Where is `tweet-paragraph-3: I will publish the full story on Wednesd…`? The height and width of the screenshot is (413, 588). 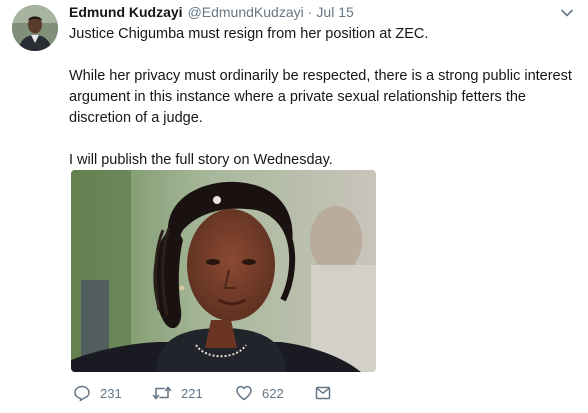 tweet-paragraph-3: I will publish the full story on Wednesd… is located at coordinates (201, 160).